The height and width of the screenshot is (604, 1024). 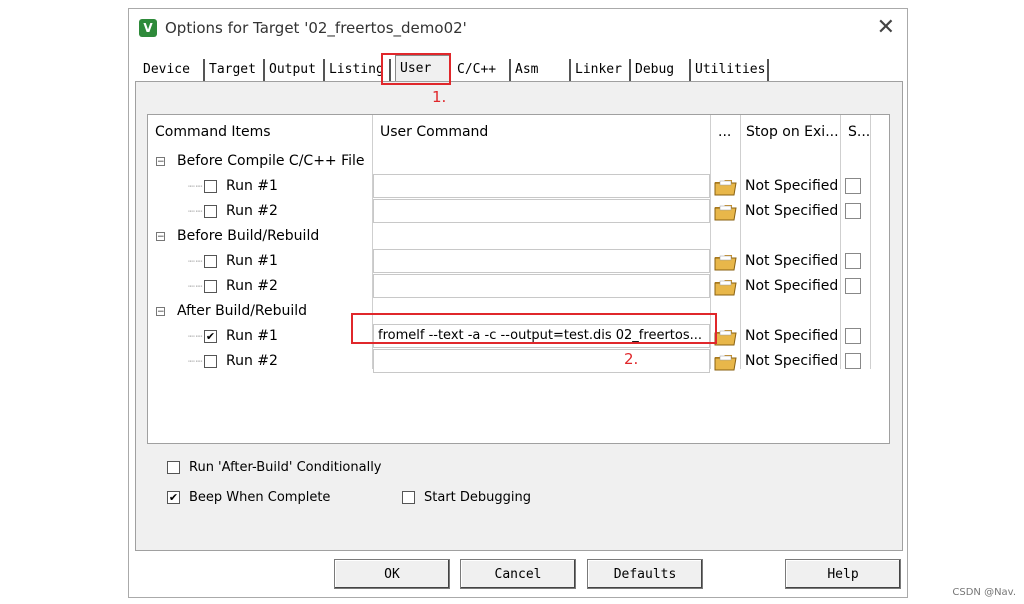 What do you see at coordinates (408, 497) in the screenshot?
I see `start-debugging-checkbox` at bounding box center [408, 497].